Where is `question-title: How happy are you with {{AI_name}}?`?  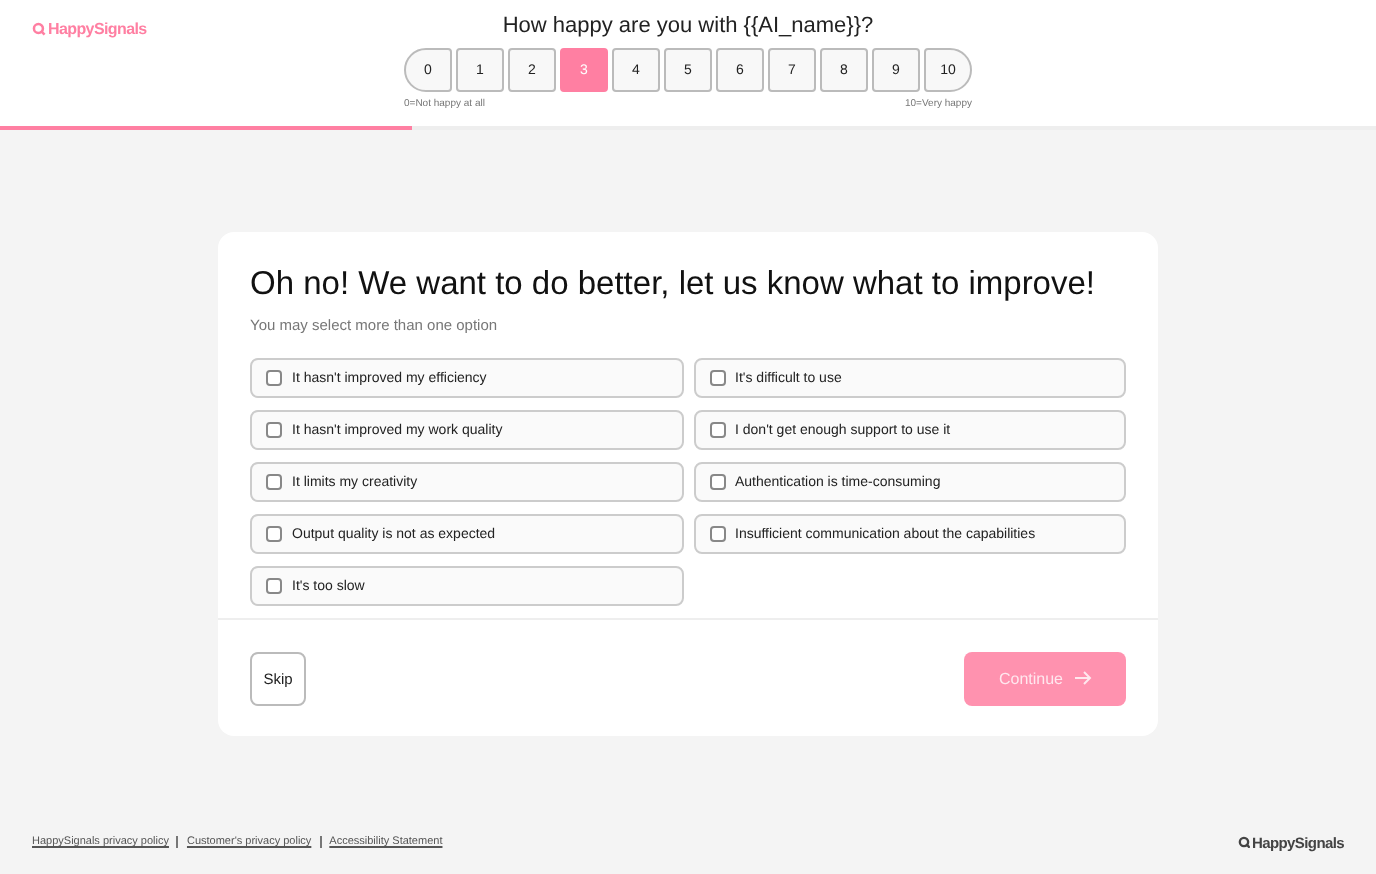 question-title: How happy are you with {{AI_name}}? is located at coordinates (688, 26).